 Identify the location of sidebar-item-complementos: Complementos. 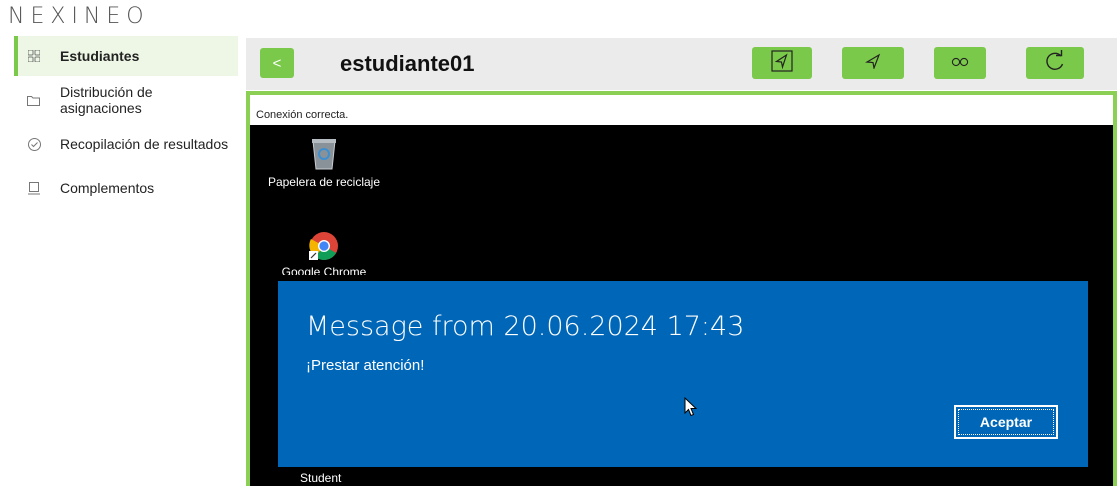
(126, 188).